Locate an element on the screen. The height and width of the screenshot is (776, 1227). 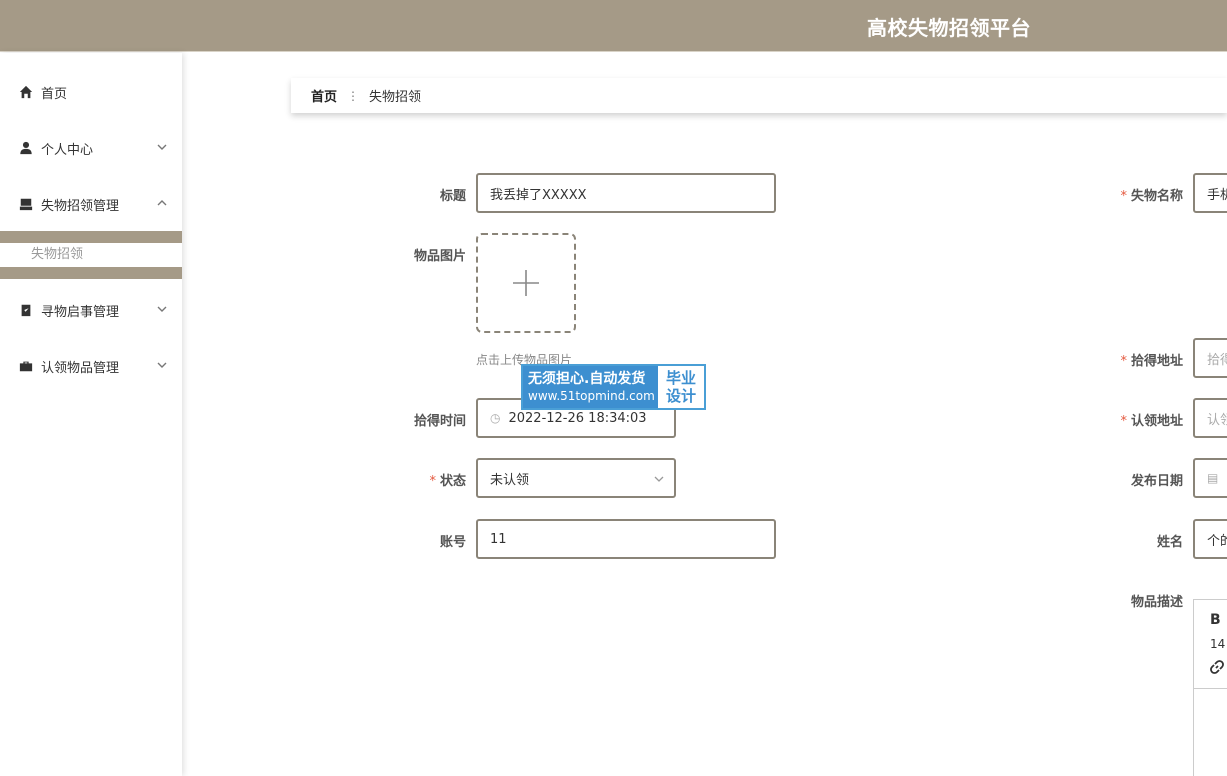
sidebar-item-label: 个人中心 is located at coordinates (67, 150).